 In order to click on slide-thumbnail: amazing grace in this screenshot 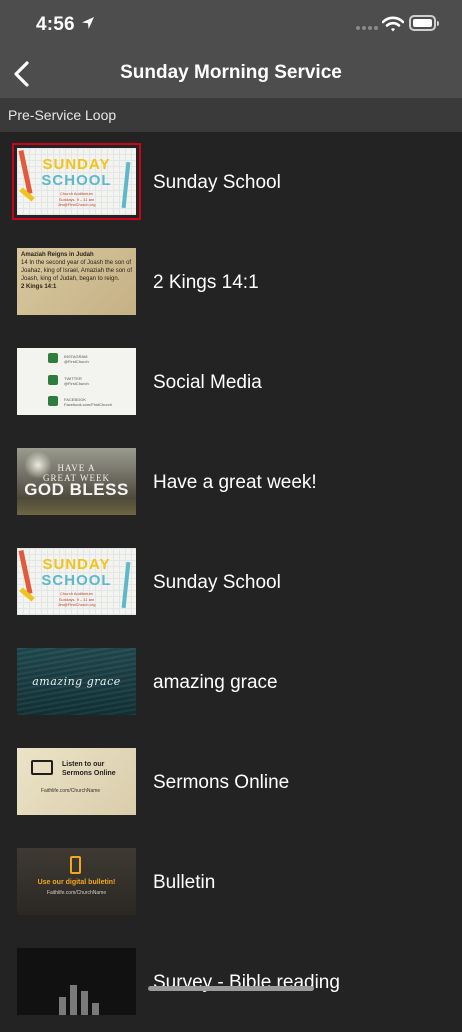, I will do `click(76, 681)`.